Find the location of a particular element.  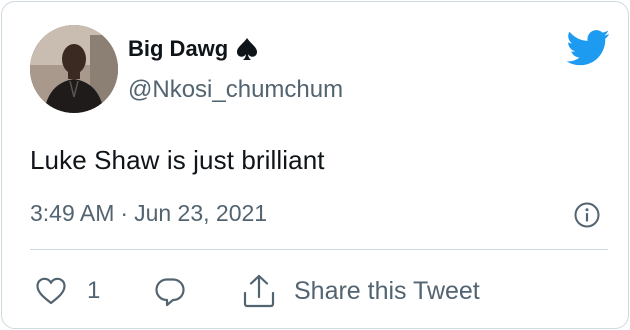

share-button: Share this Tweet is located at coordinates (361, 291).